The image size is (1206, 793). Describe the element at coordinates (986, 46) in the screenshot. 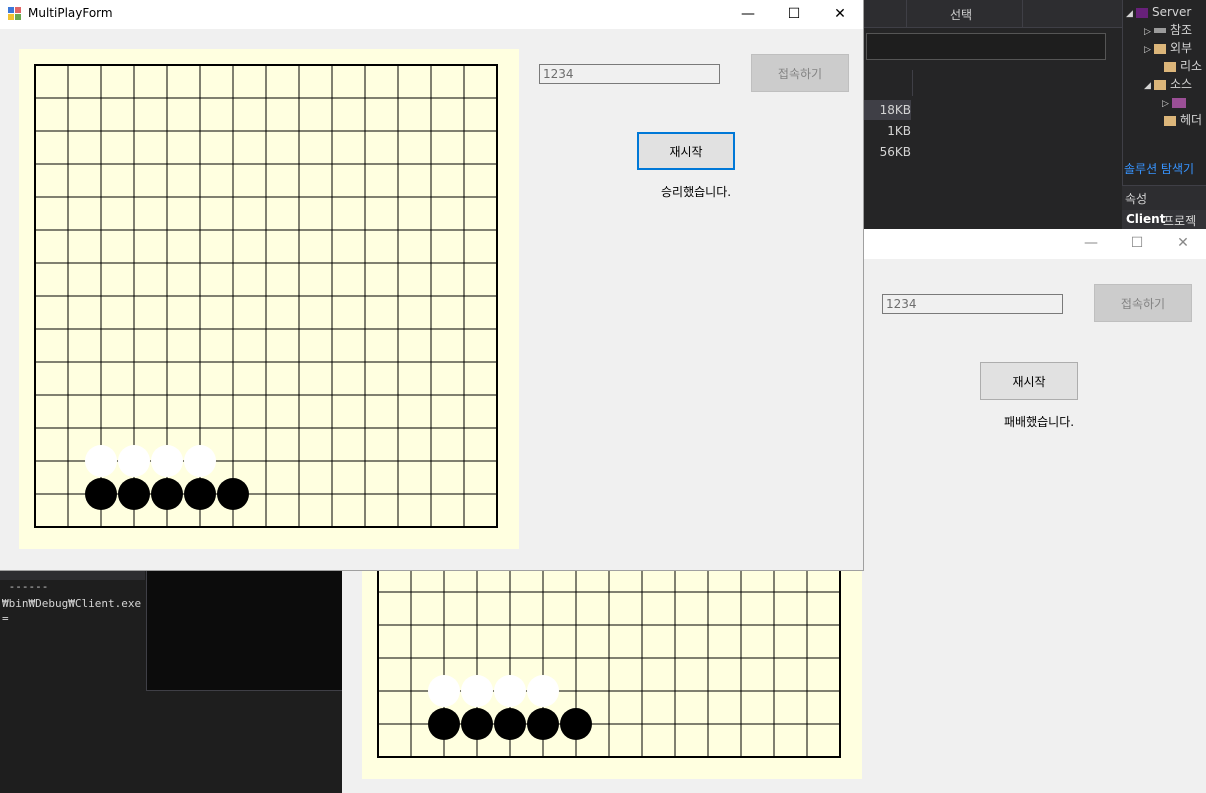

I see `ide-filter-input` at that location.